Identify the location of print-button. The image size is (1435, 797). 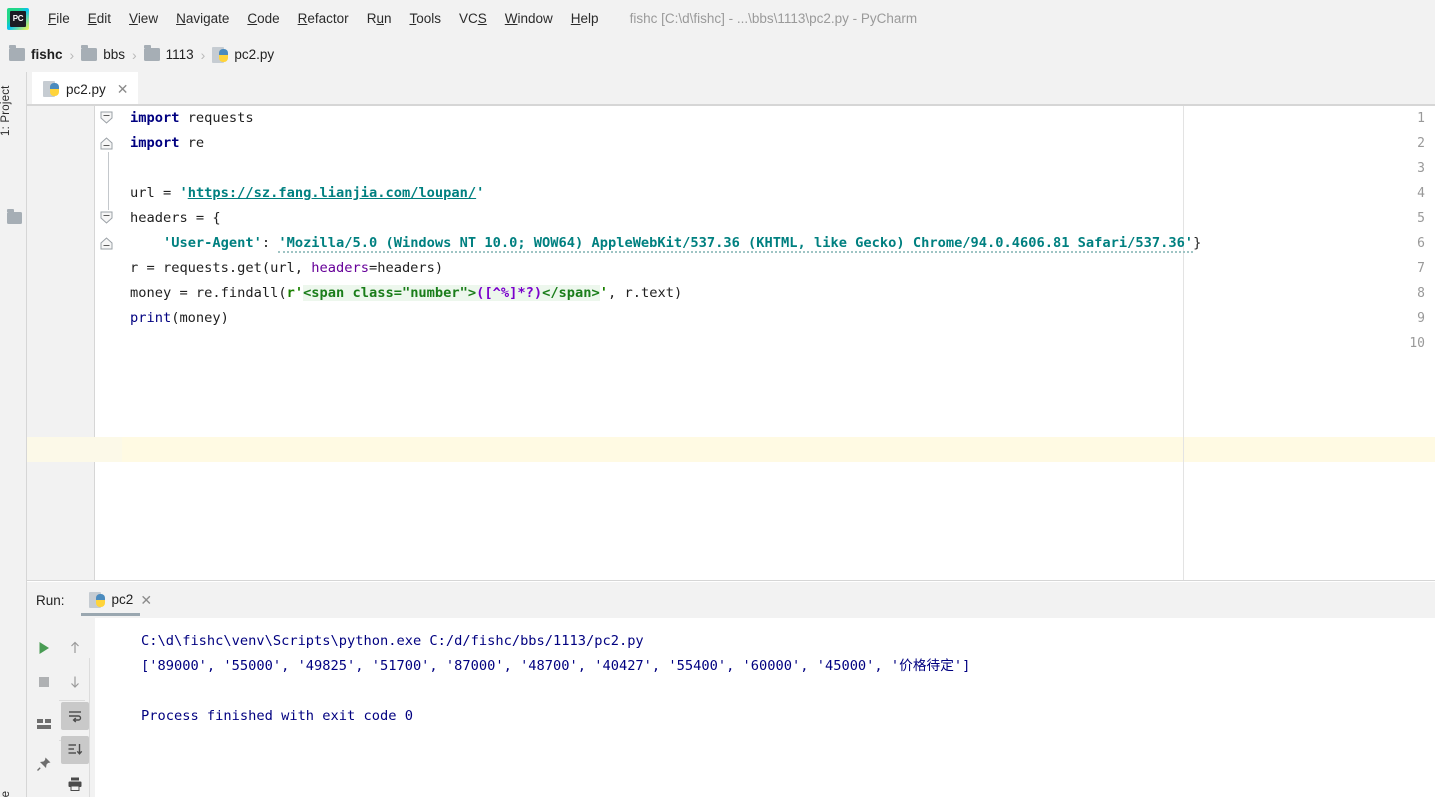
(75, 783).